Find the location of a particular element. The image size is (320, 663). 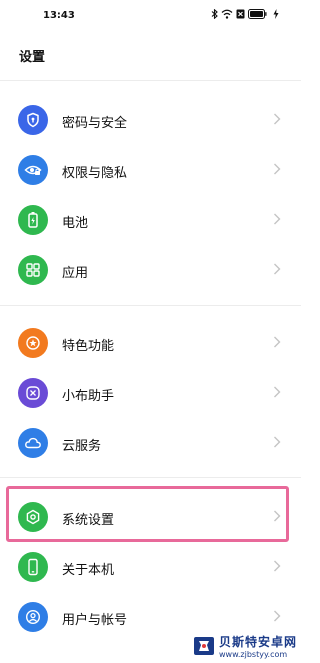

grid-apps-icon is located at coordinates (33, 270).